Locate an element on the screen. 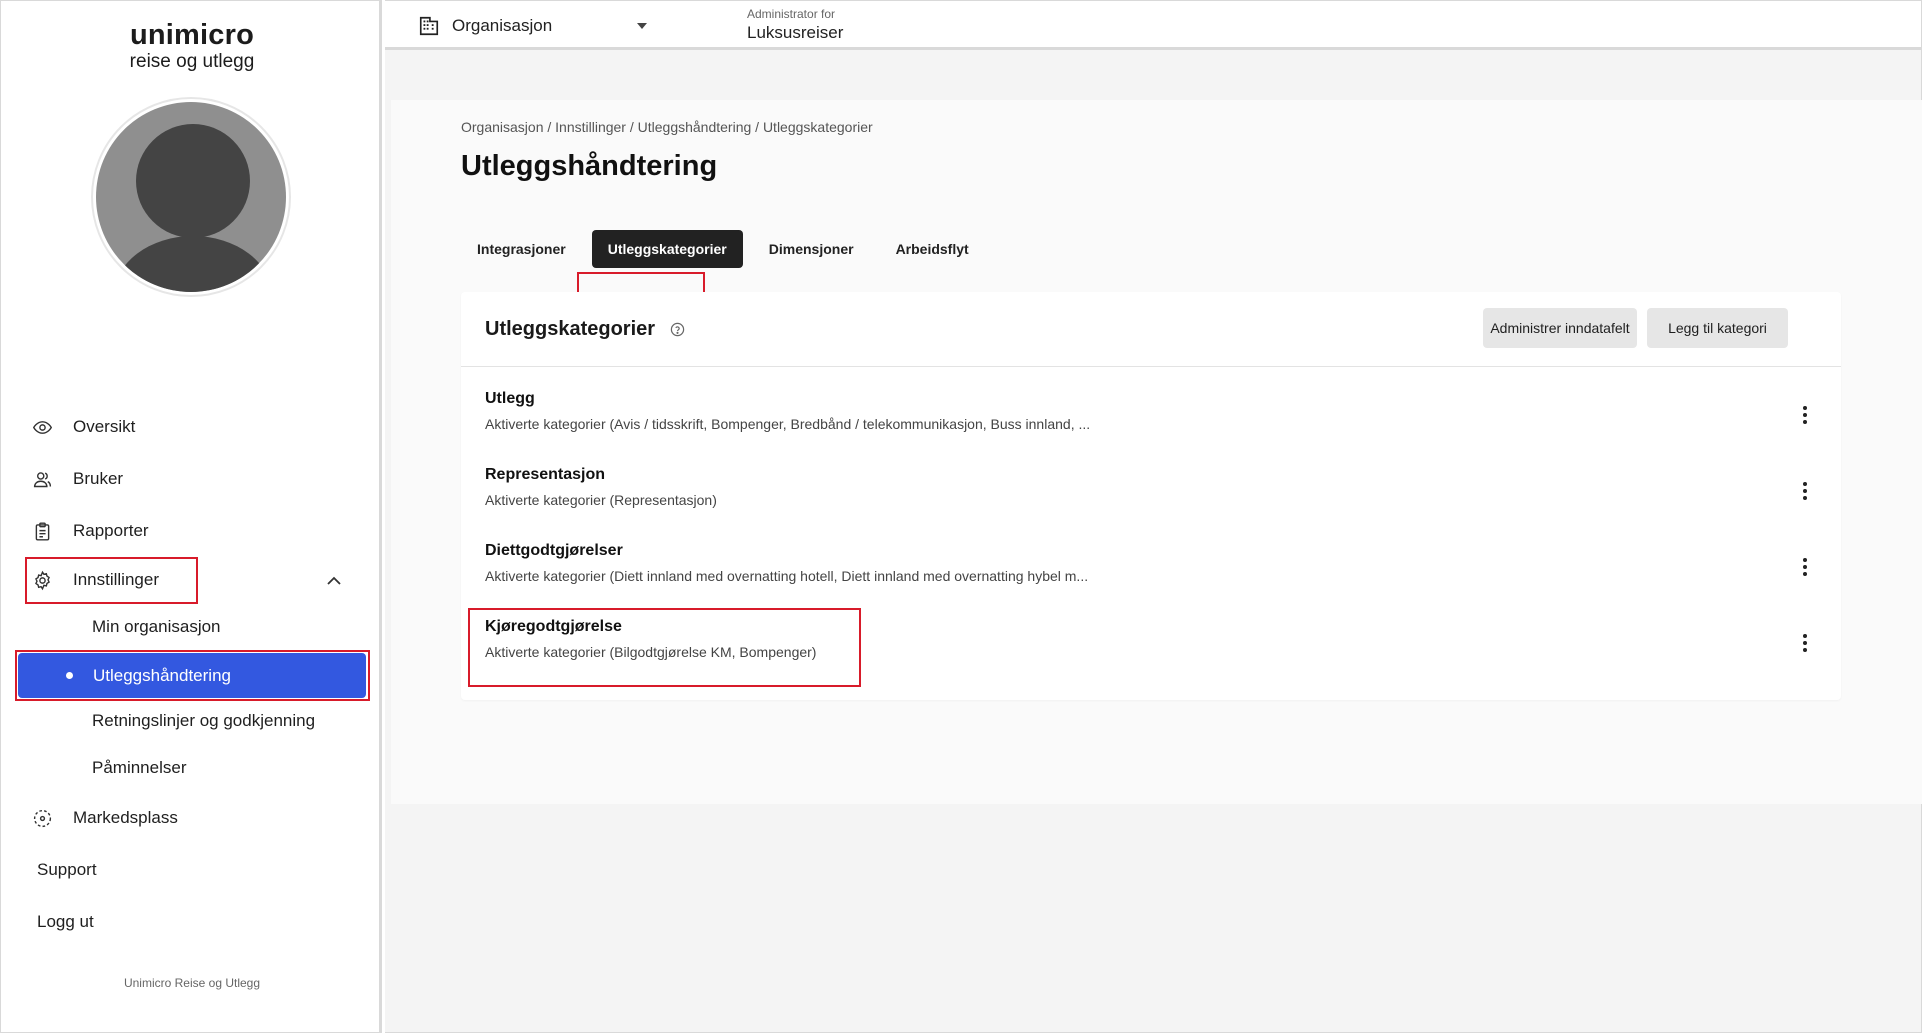  help-icon is located at coordinates (677, 329).